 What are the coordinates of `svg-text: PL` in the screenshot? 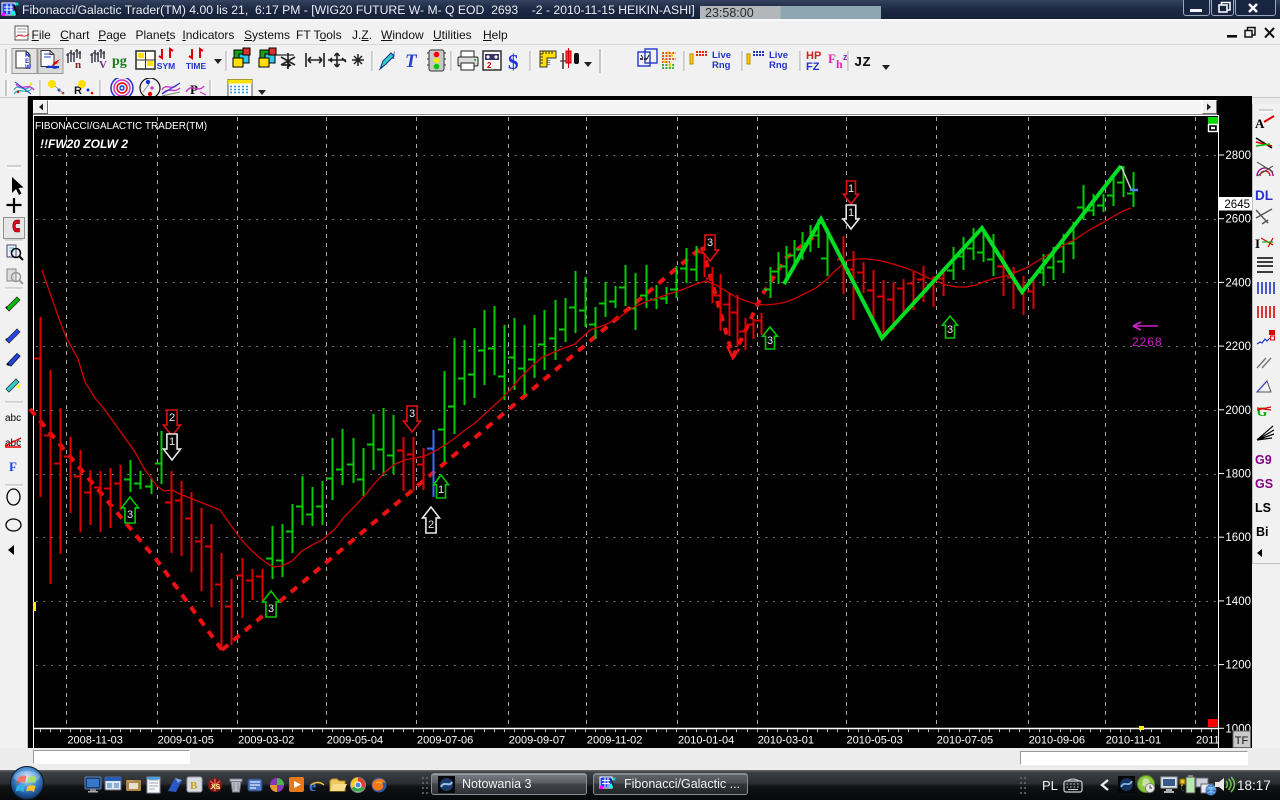 It's located at (1050, 785).